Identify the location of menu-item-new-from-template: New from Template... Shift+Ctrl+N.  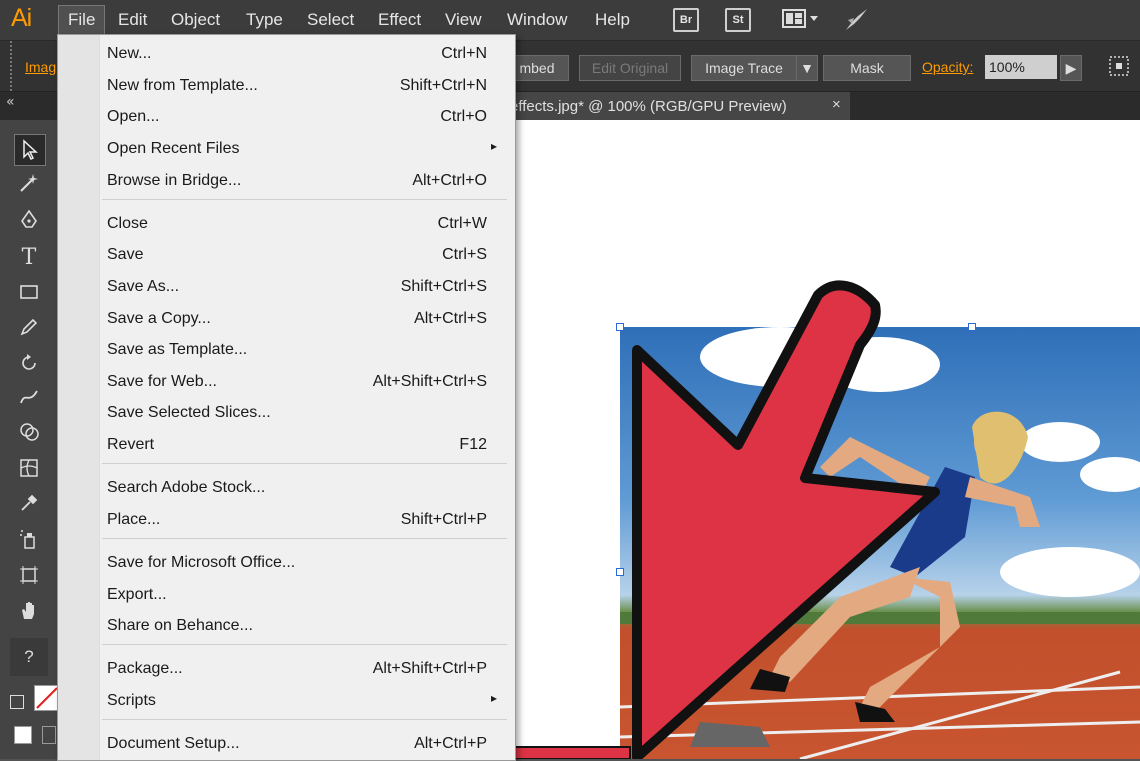
(297, 85).